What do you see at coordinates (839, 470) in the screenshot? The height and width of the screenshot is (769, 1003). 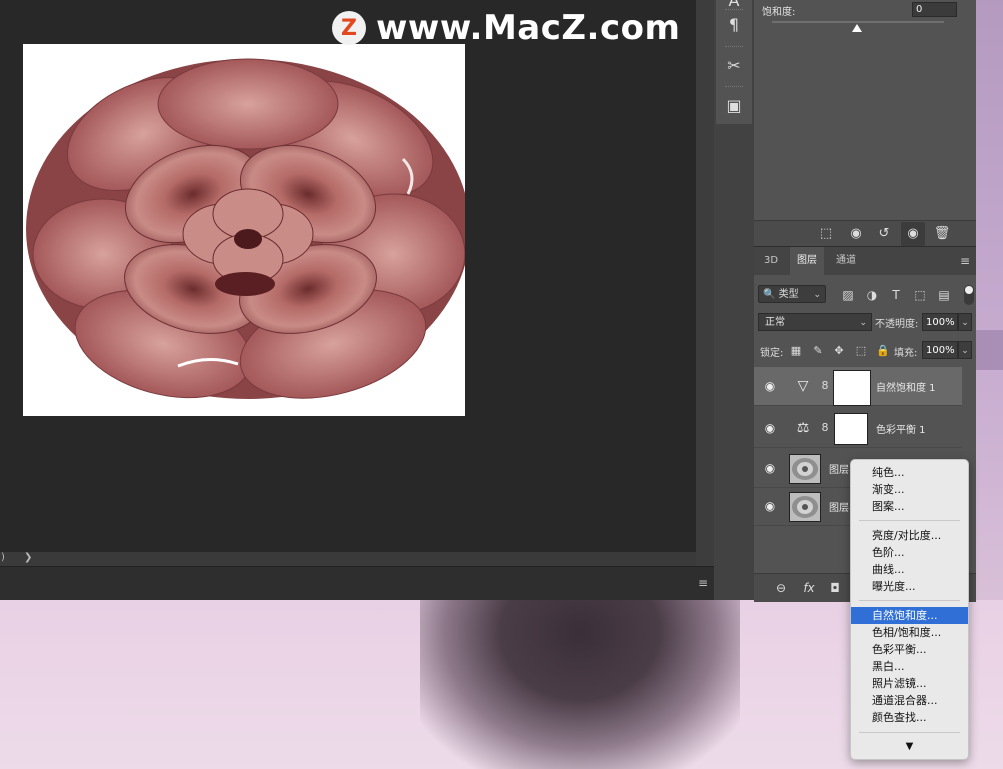 I see `layer-name: 图层` at bounding box center [839, 470].